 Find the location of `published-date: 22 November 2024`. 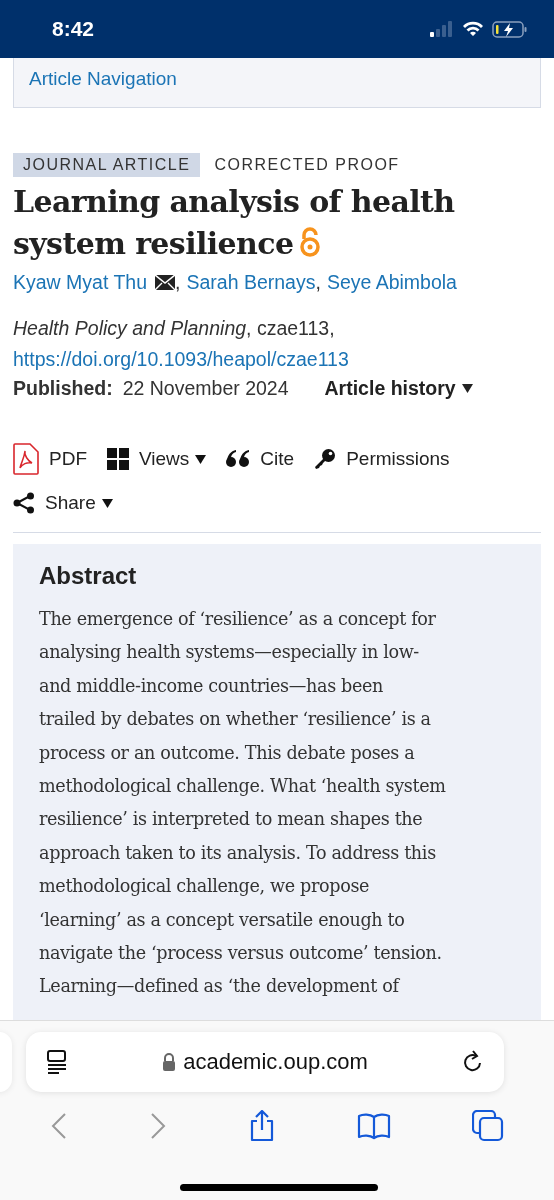

published-date: 22 November 2024 is located at coordinates (205, 388).